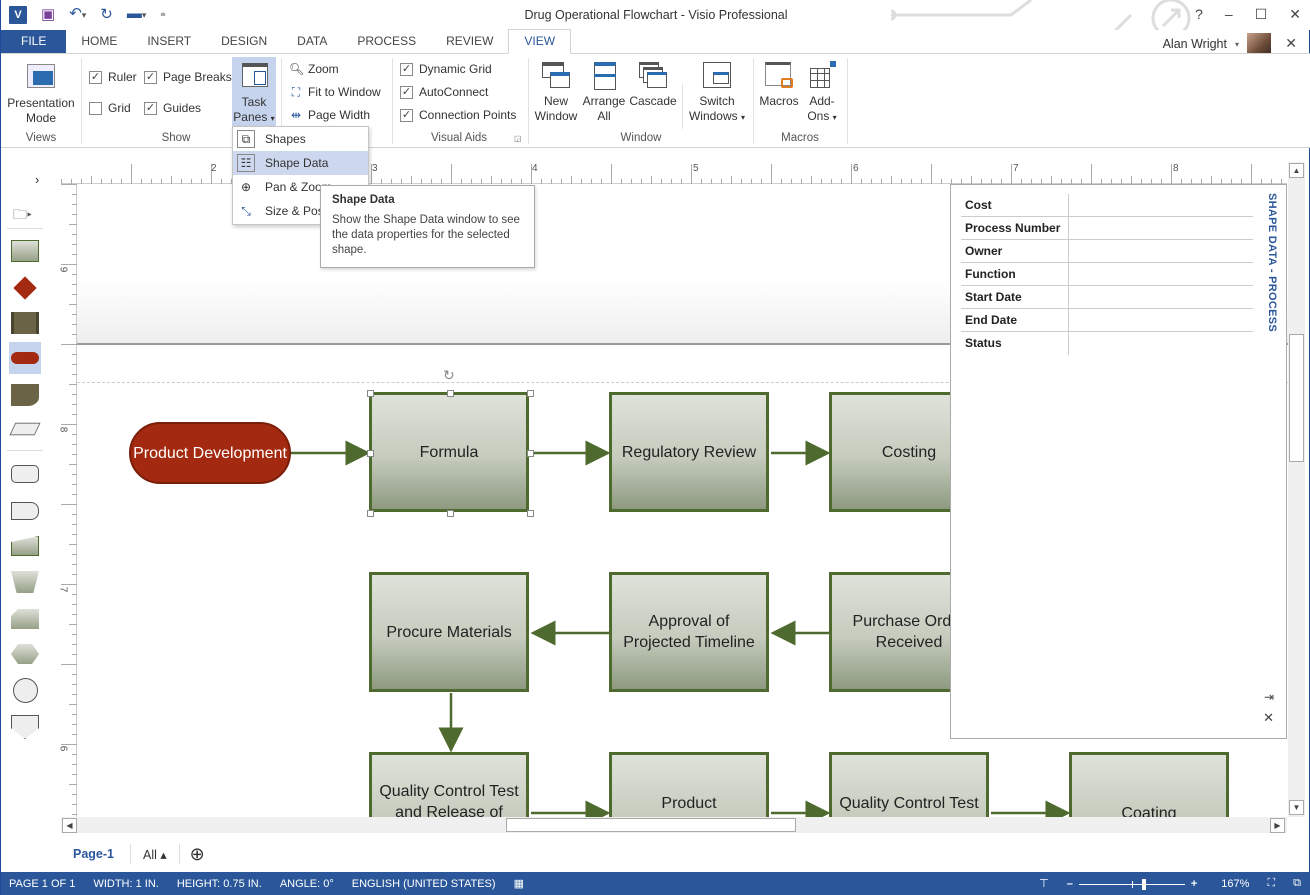  Describe the element at coordinates (188, 77) in the screenshot. I see `page-breaks-checkbox: ✓ Page Breaks` at that location.